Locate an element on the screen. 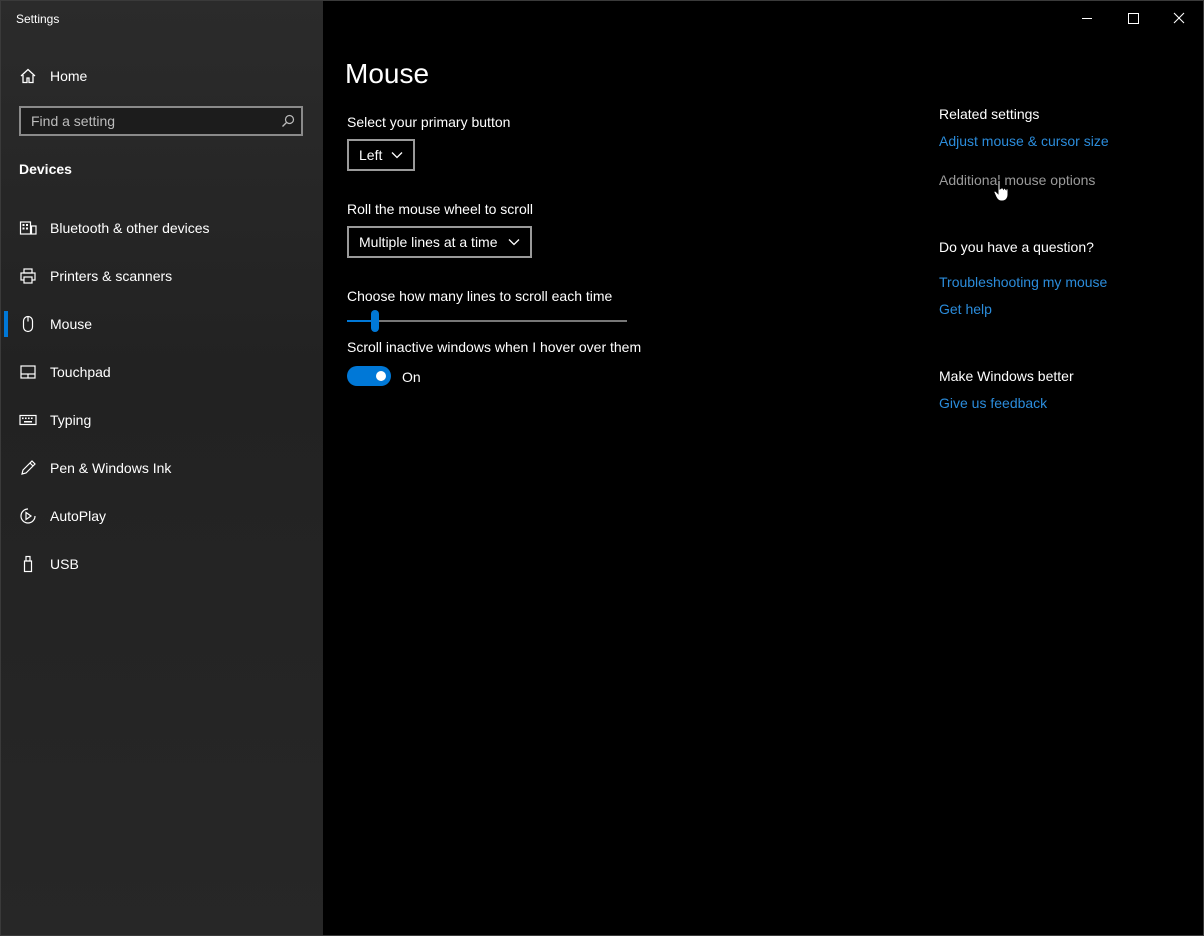 This screenshot has height=936, width=1204. keyboard-icon is located at coordinates (28, 420).